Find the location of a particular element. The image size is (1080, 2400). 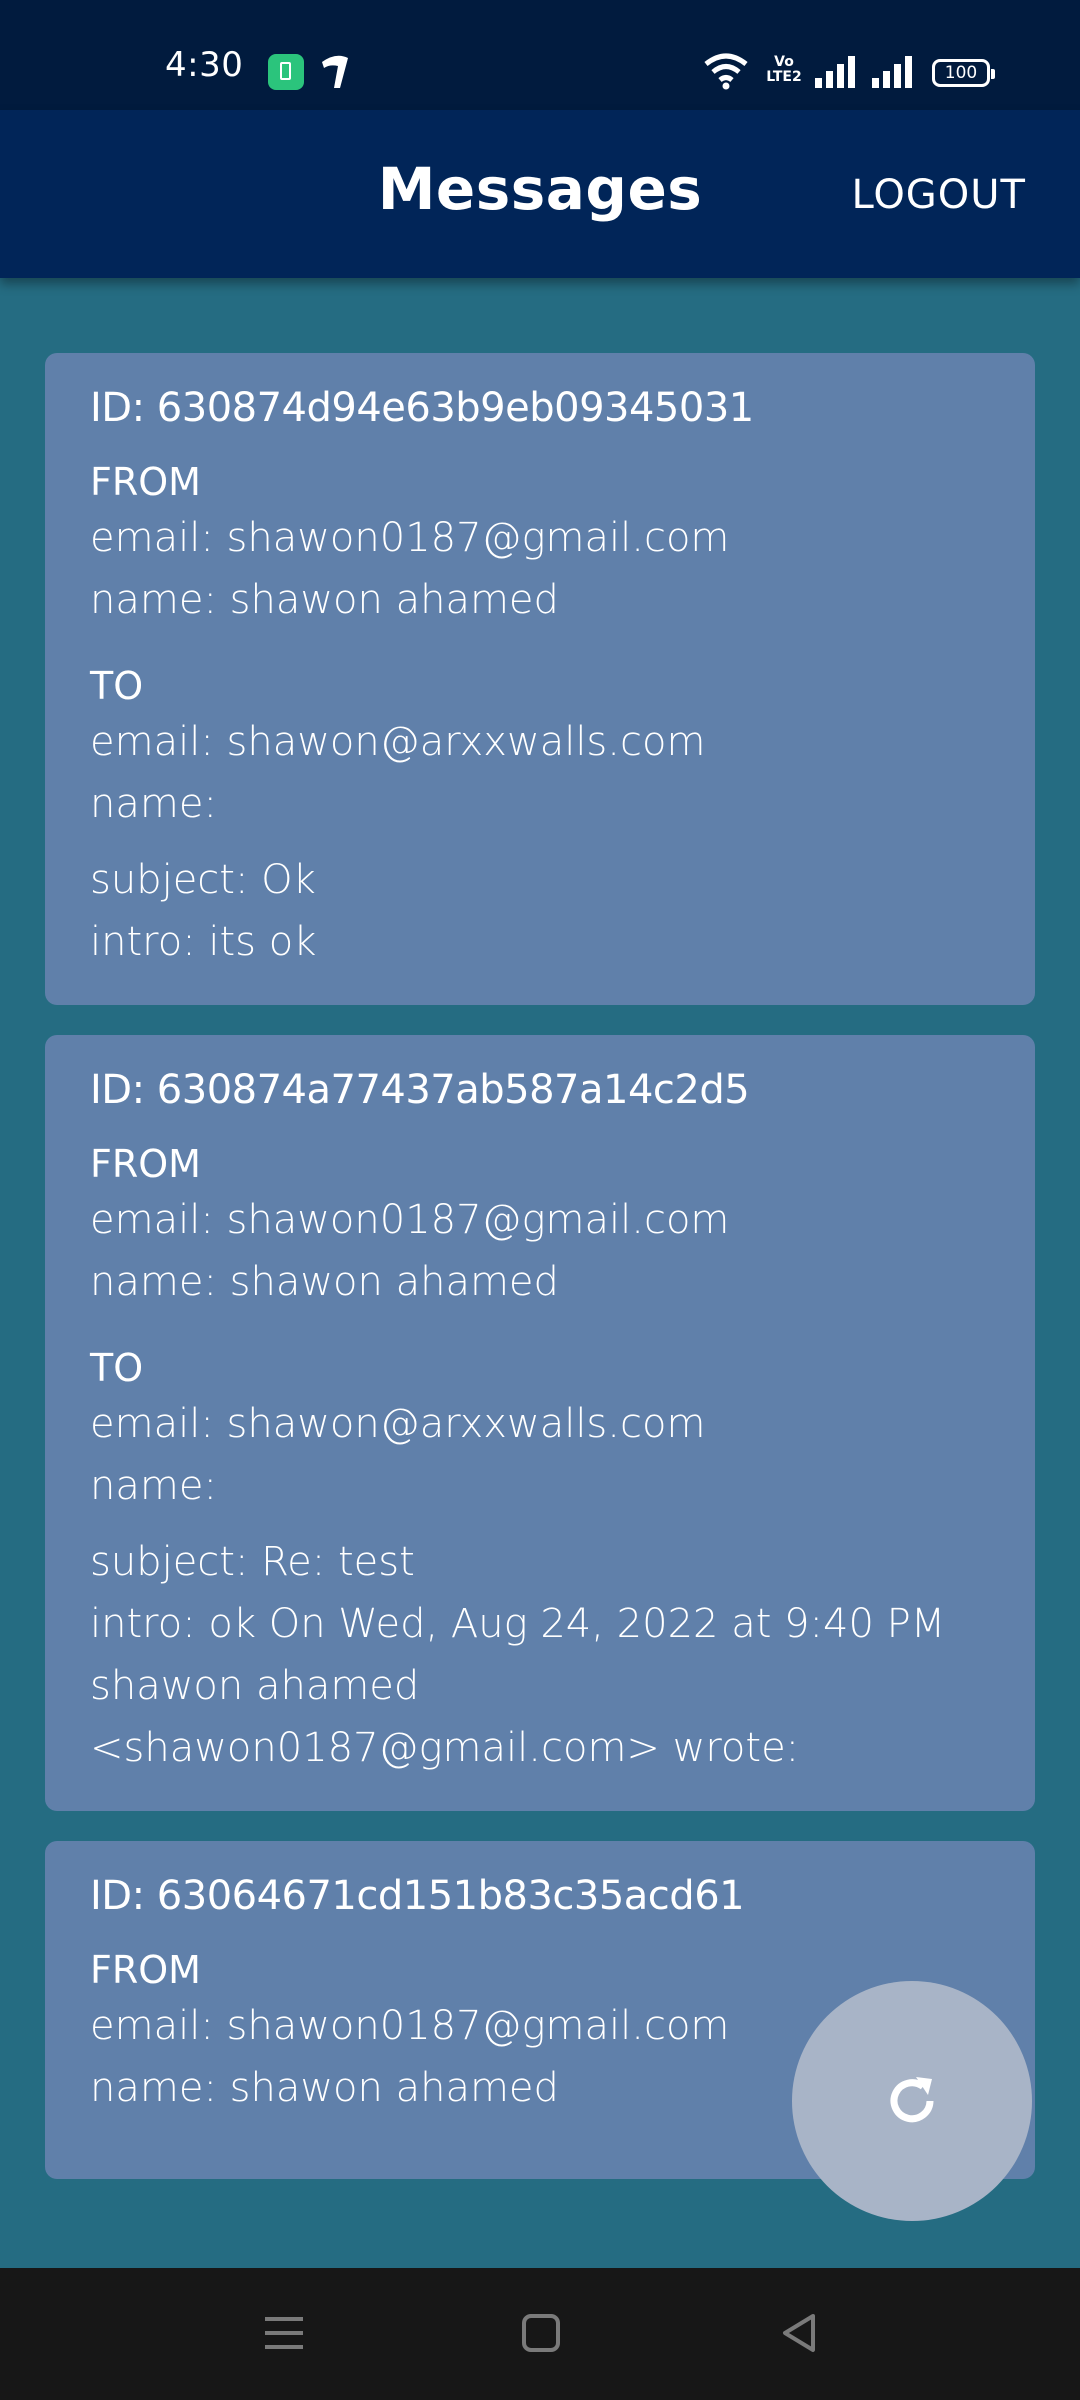

wifi-icon is located at coordinates (726, 71).